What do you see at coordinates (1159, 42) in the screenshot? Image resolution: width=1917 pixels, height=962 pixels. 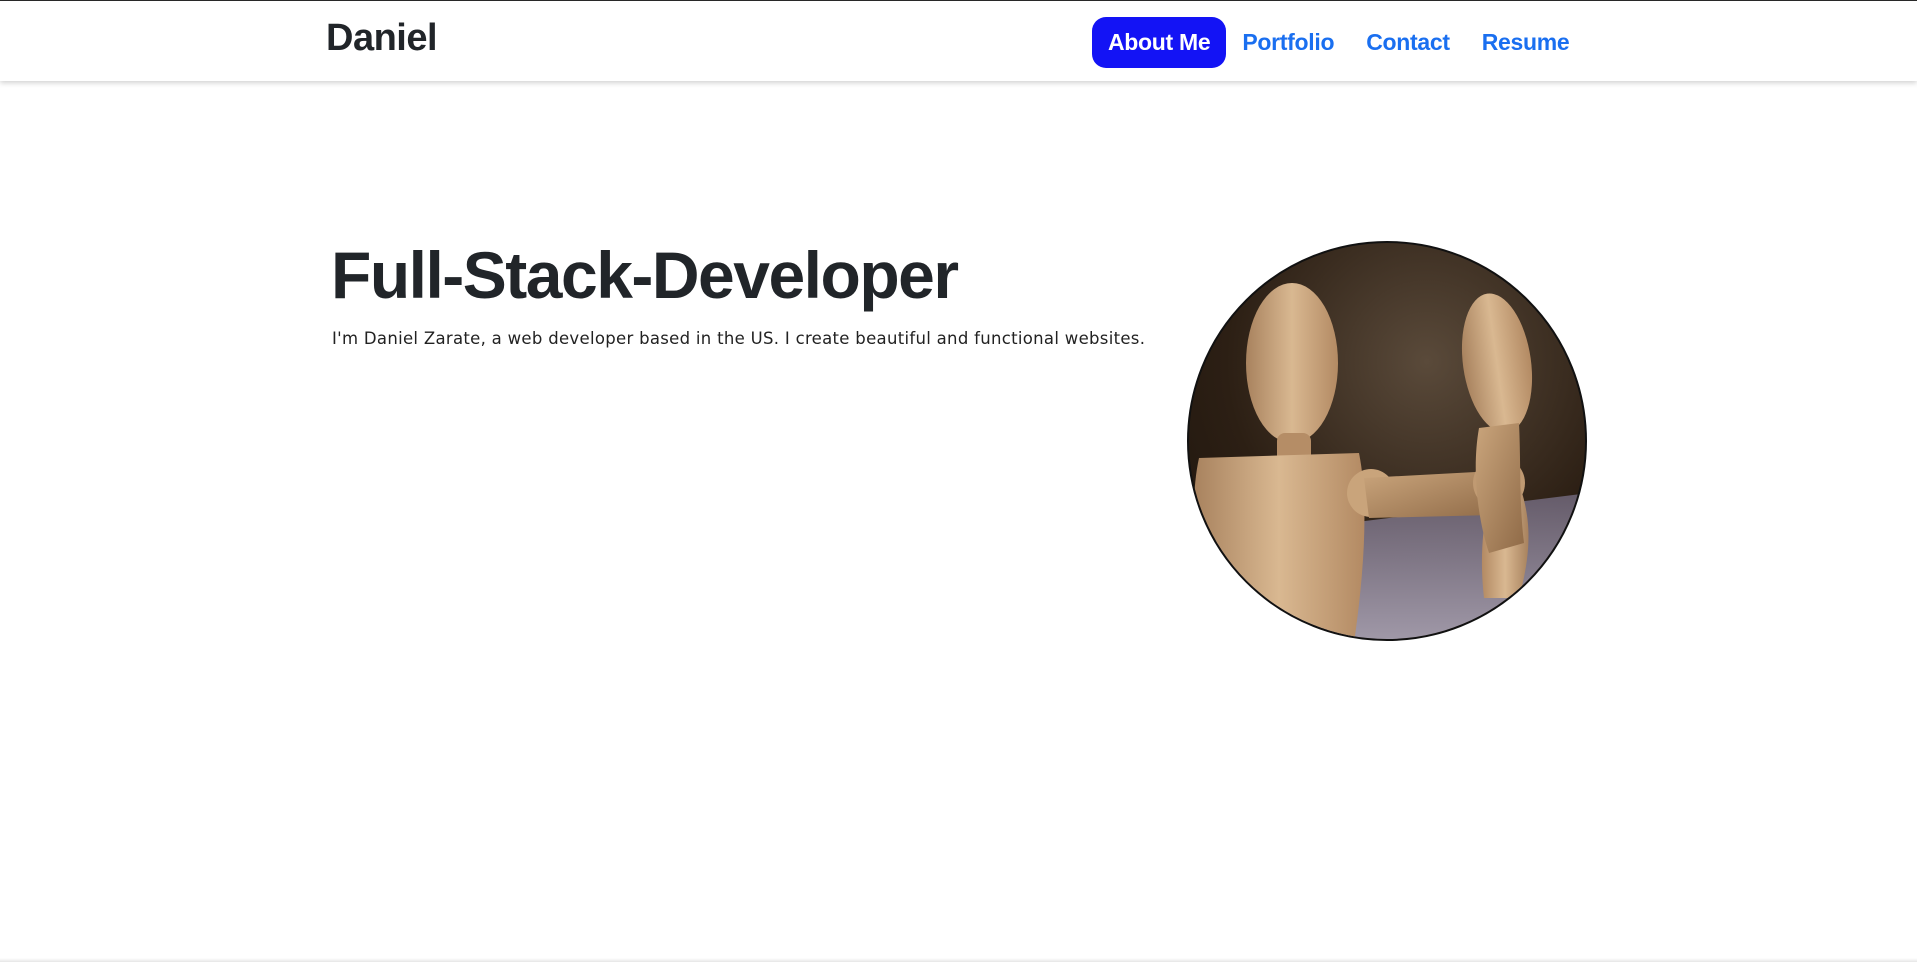 I see `nav-about-me: About Me` at bounding box center [1159, 42].